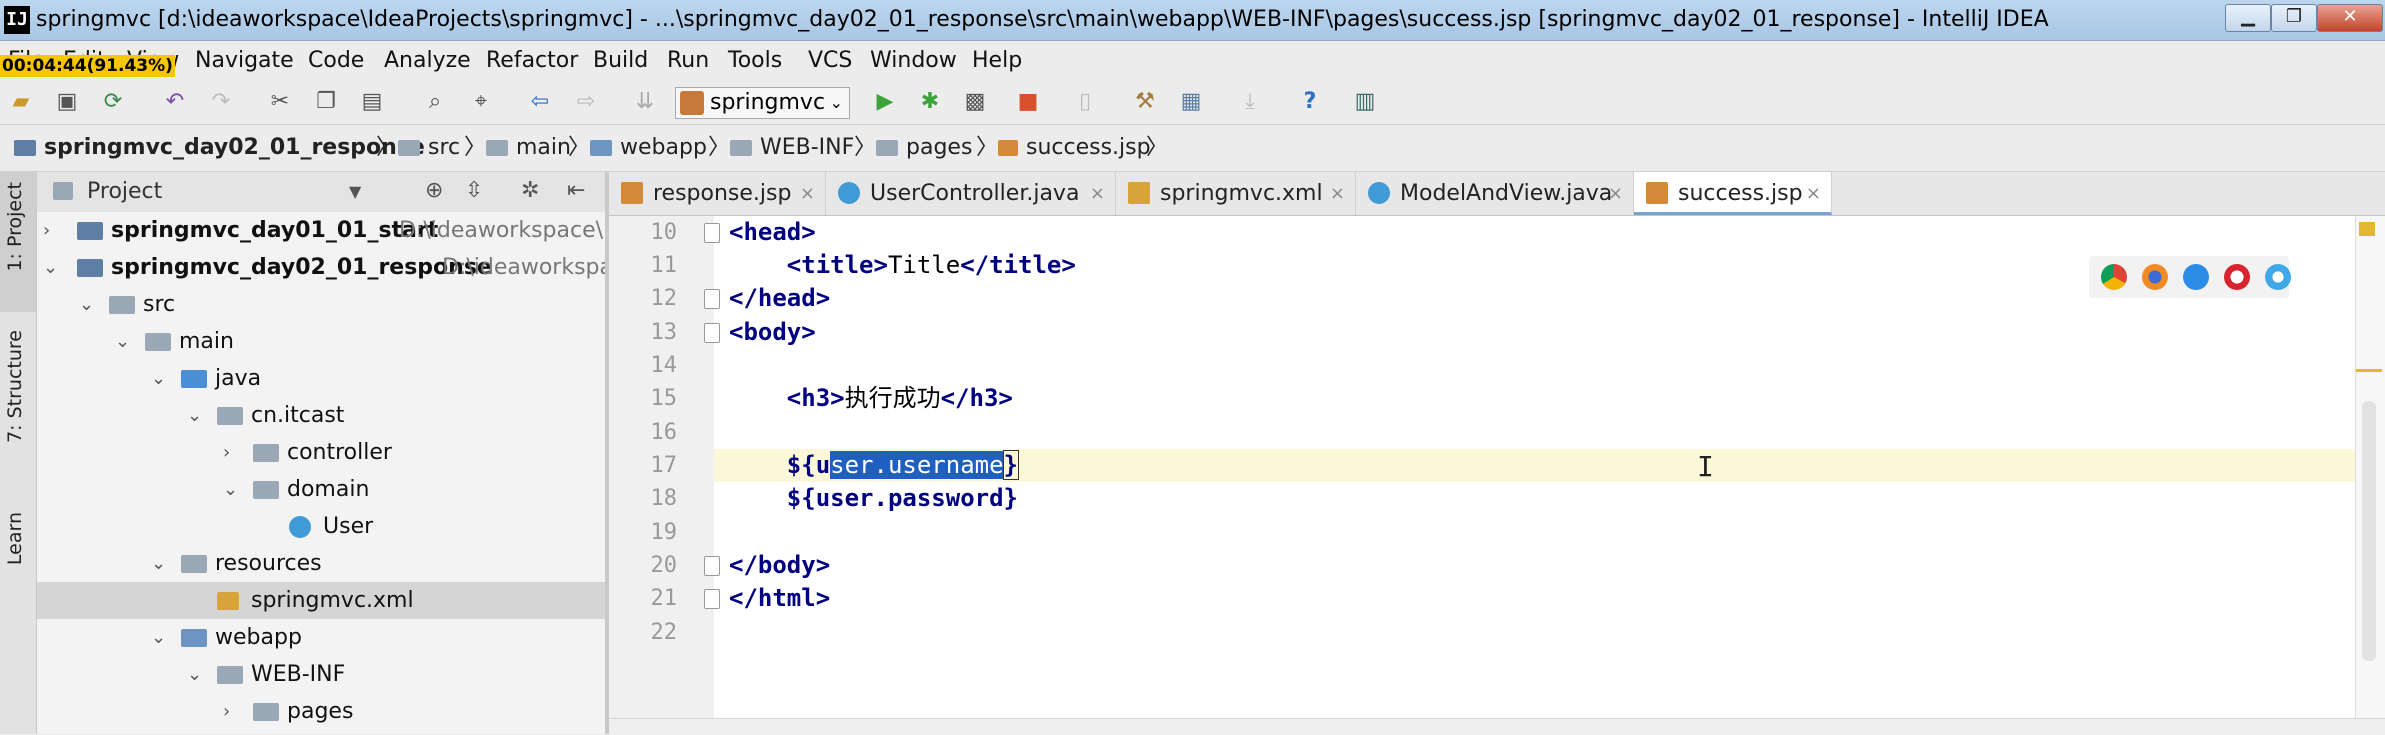  What do you see at coordinates (18, 552) in the screenshot?
I see `learn-tool-button: Learn` at bounding box center [18, 552].